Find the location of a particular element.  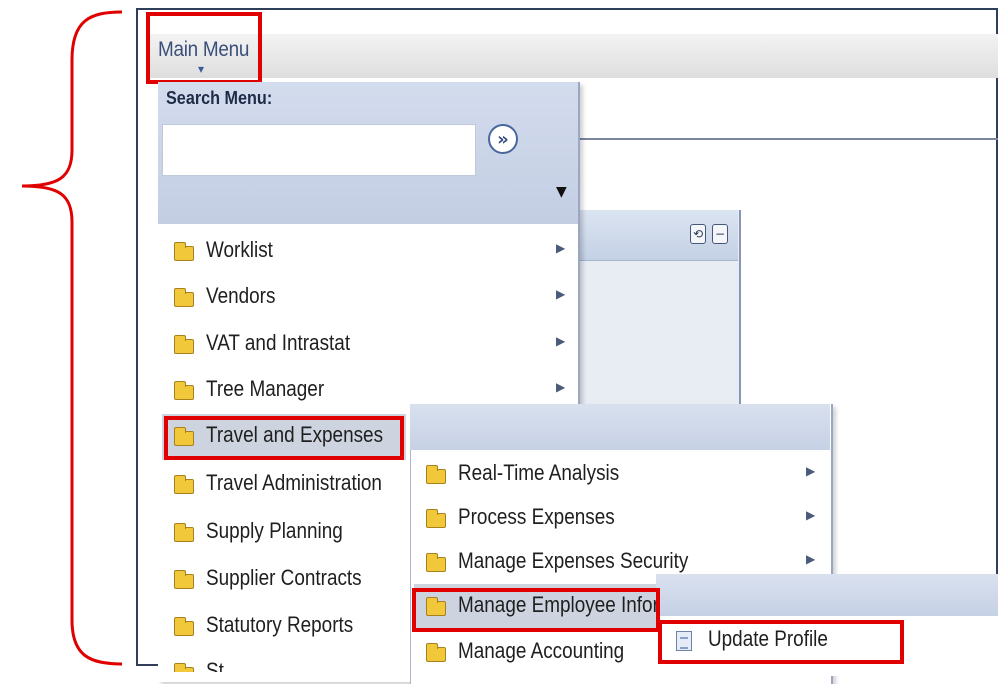

menu-item-label: Vendors is located at coordinates (241, 295).